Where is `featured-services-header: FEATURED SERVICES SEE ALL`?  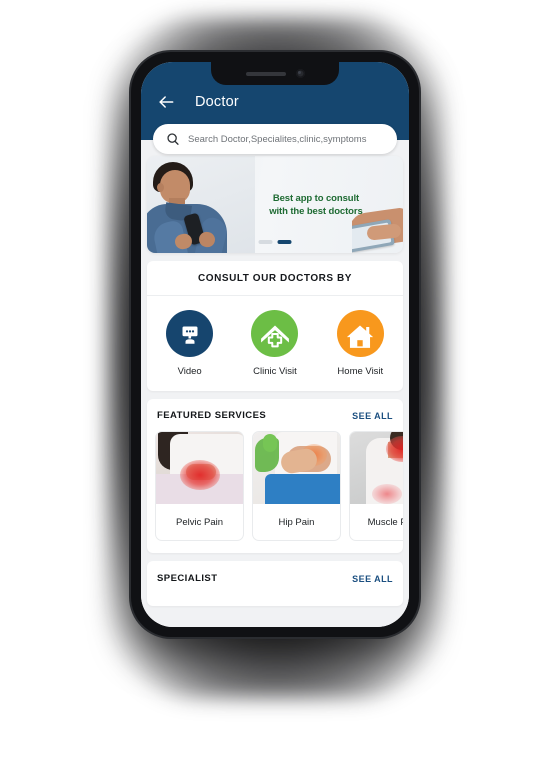 featured-services-header: FEATURED SERVICES SEE ALL is located at coordinates (275, 420).